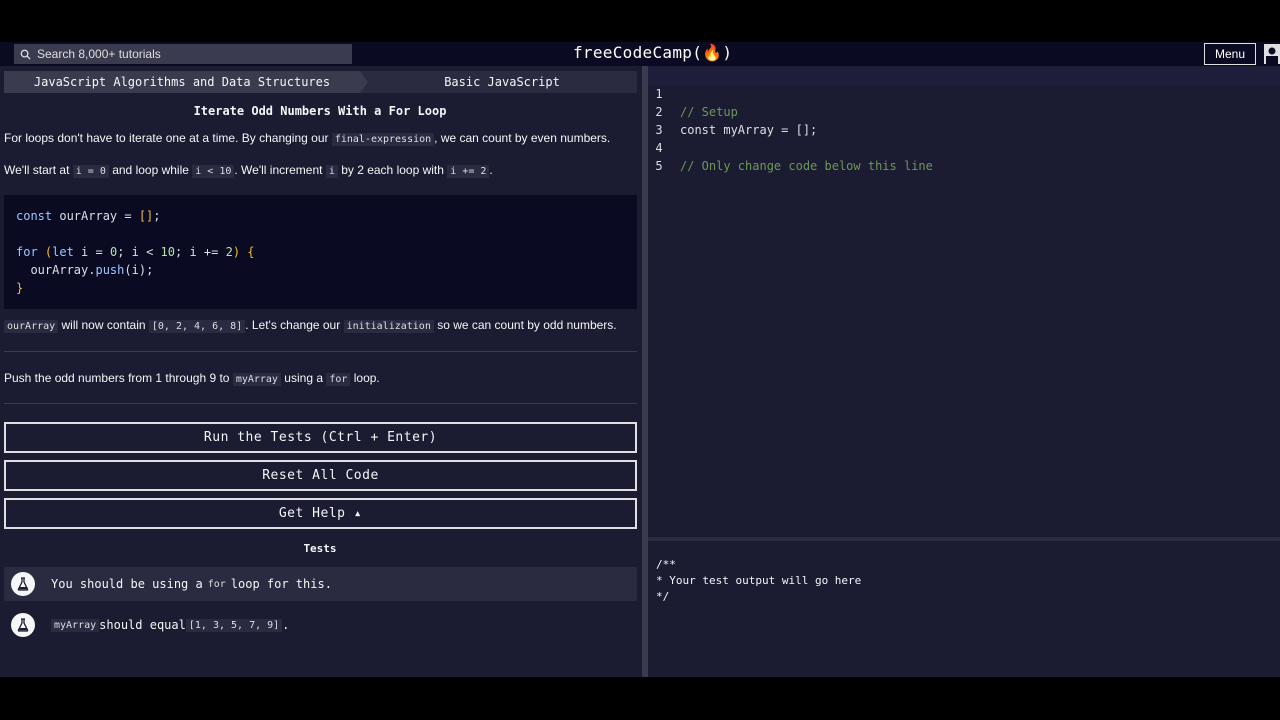 The height and width of the screenshot is (720, 1280). Describe the element at coordinates (502, 82) in the screenshot. I see `breadcrumb-block: Basic JavaScript` at that location.